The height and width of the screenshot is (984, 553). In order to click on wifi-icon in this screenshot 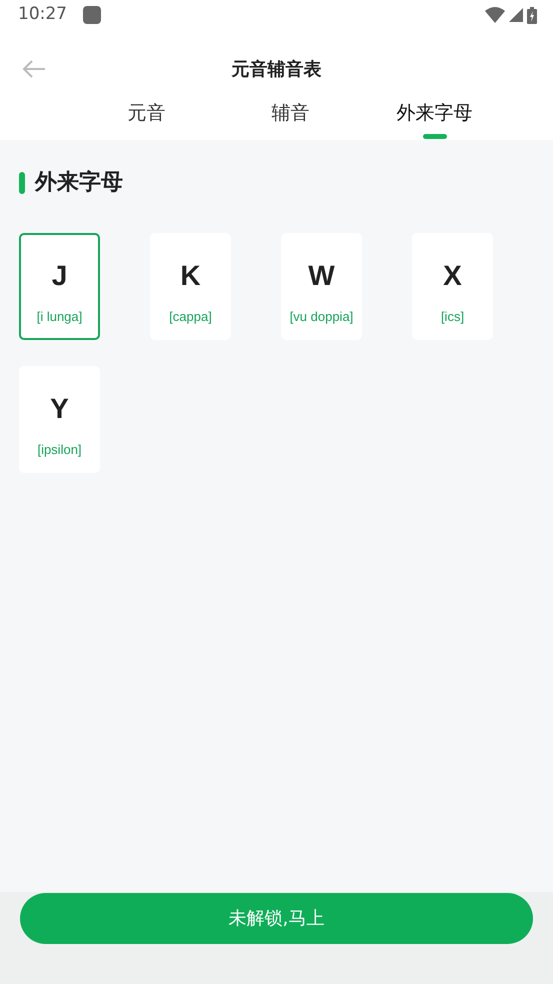, I will do `click(495, 15)`.